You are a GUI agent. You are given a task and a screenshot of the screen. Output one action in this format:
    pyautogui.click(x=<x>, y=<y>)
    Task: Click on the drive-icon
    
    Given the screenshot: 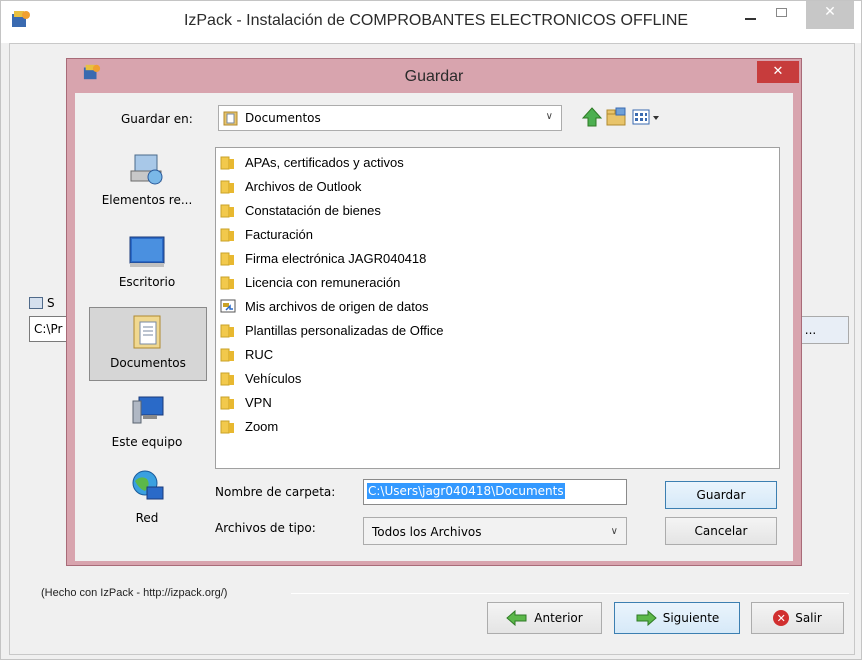 What is the action you would take?
    pyautogui.click(x=36, y=303)
    